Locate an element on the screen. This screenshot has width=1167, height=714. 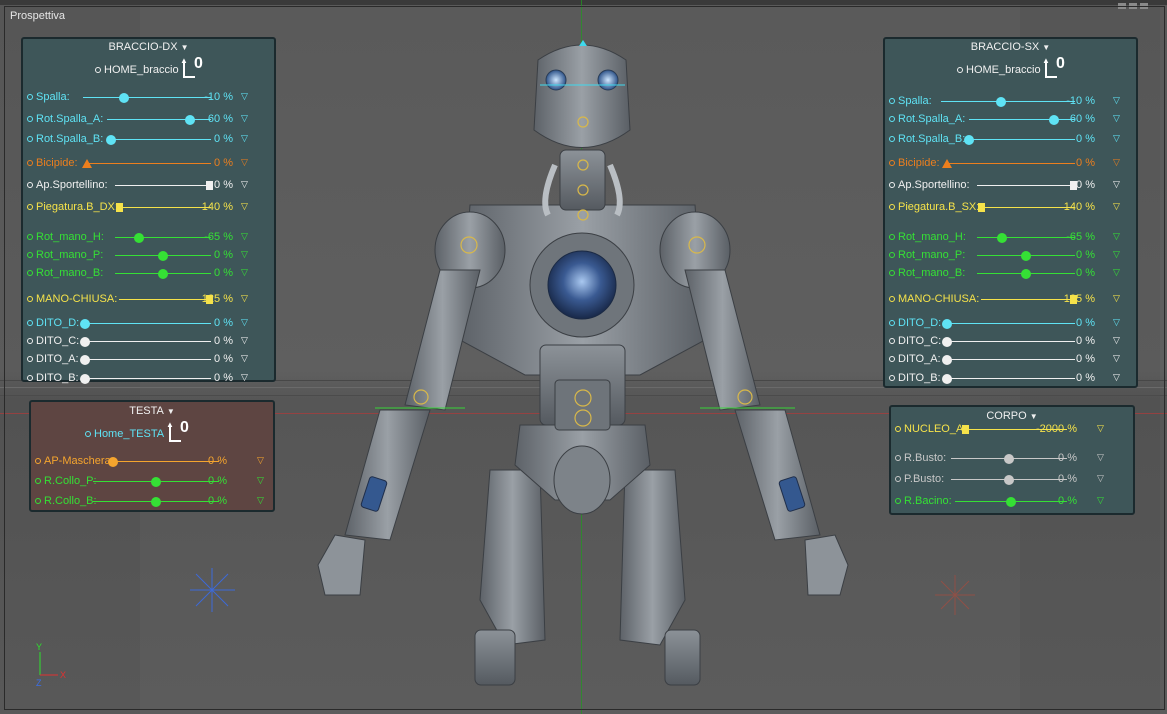
slider-label: AP-Maschera: is located at coordinates (74, 461).